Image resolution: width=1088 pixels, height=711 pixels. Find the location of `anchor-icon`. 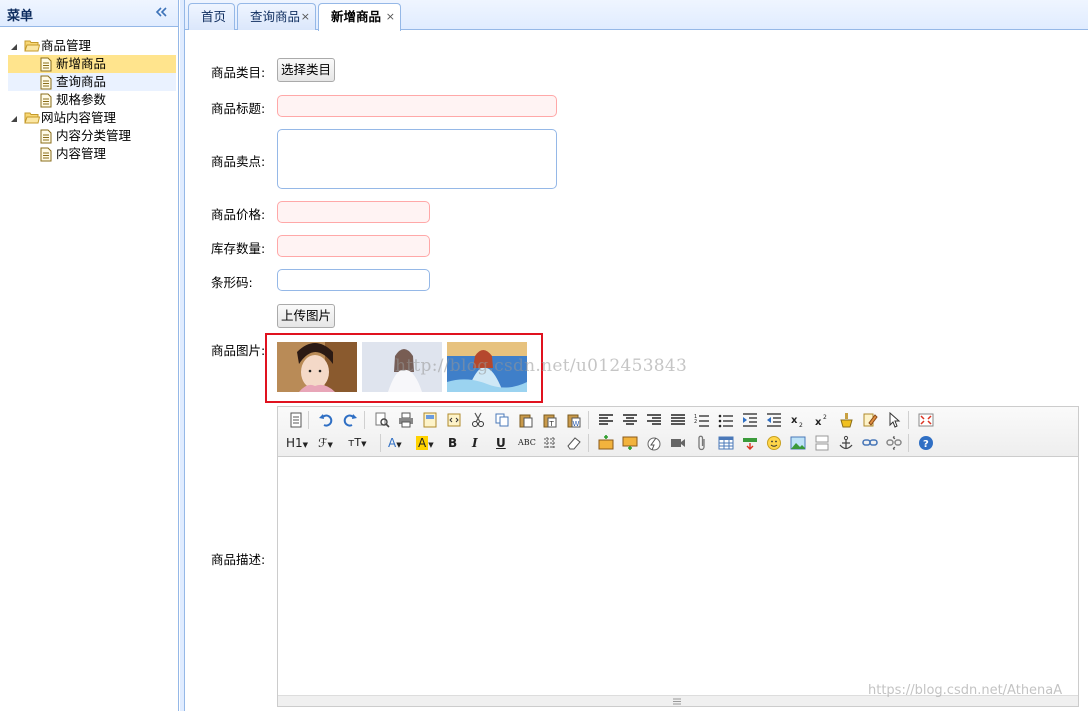

anchor-icon is located at coordinates (846, 443).